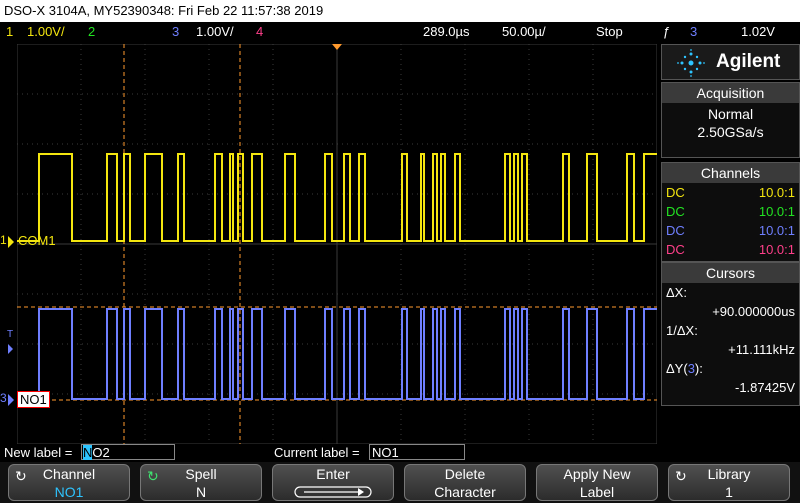 Image resolution: width=800 pixels, height=503 pixels. I want to click on delete-character-softkey: Delete Character, so click(465, 482).